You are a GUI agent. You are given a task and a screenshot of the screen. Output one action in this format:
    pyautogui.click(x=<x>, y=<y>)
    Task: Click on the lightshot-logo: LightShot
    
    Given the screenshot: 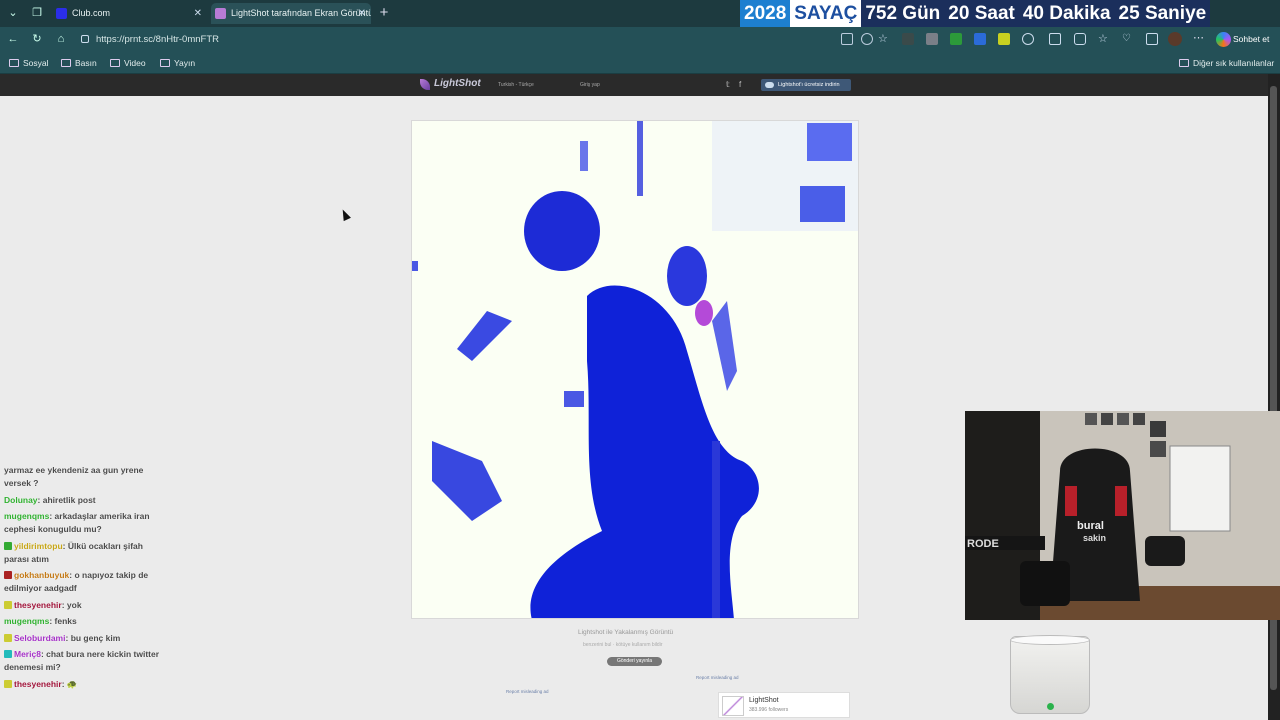 What is the action you would take?
    pyautogui.click(x=450, y=84)
    